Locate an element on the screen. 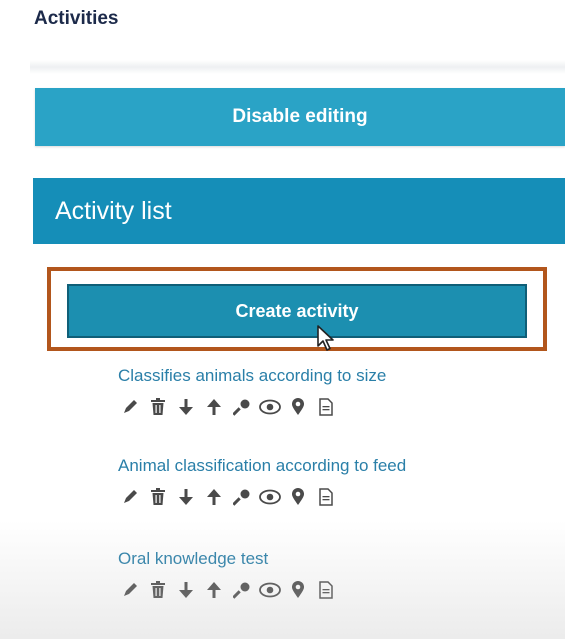  list-item: Animal classification according to feed is located at coordinates (262, 482).